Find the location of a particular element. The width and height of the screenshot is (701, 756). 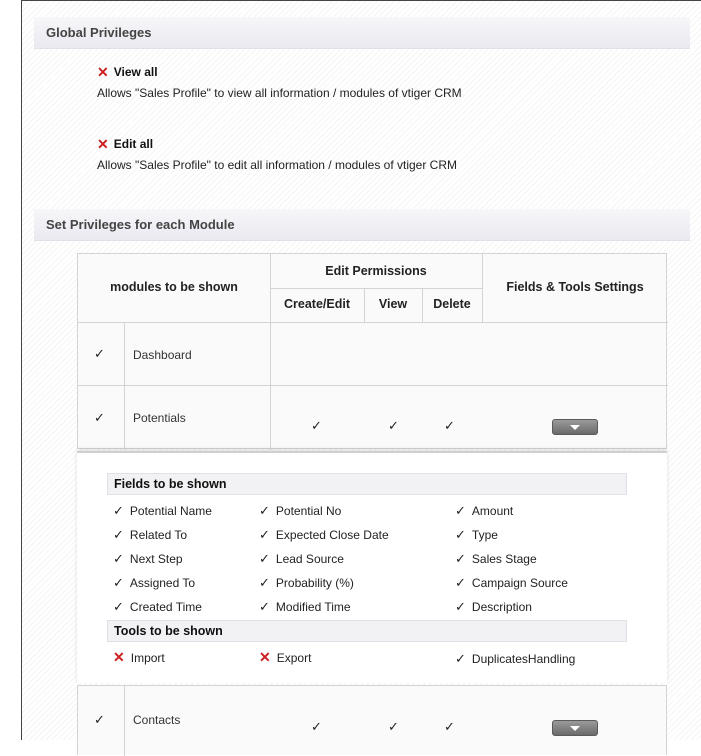

field-item: ✓ Type is located at coordinates (476, 534).